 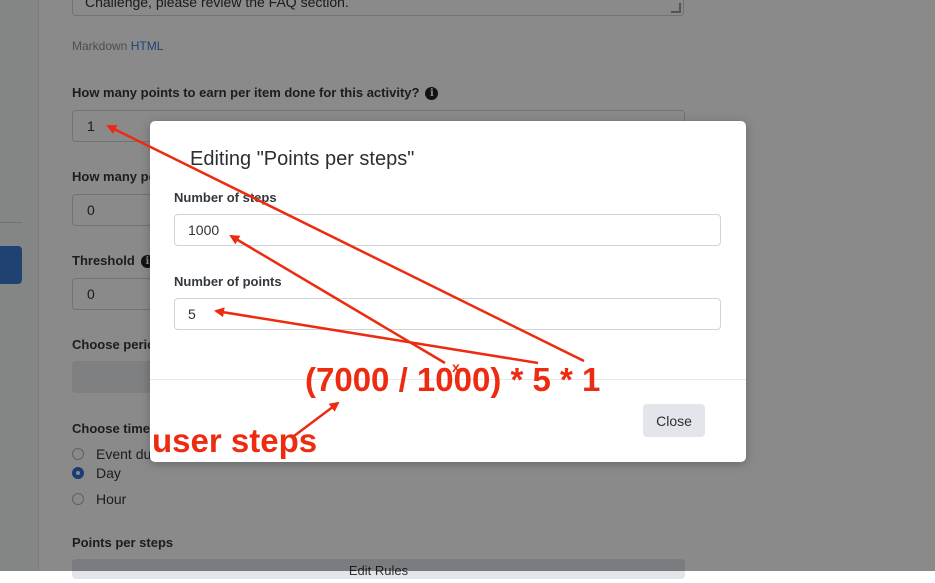 What do you see at coordinates (225, 197) in the screenshot?
I see `steps-label: Number of steps` at bounding box center [225, 197].